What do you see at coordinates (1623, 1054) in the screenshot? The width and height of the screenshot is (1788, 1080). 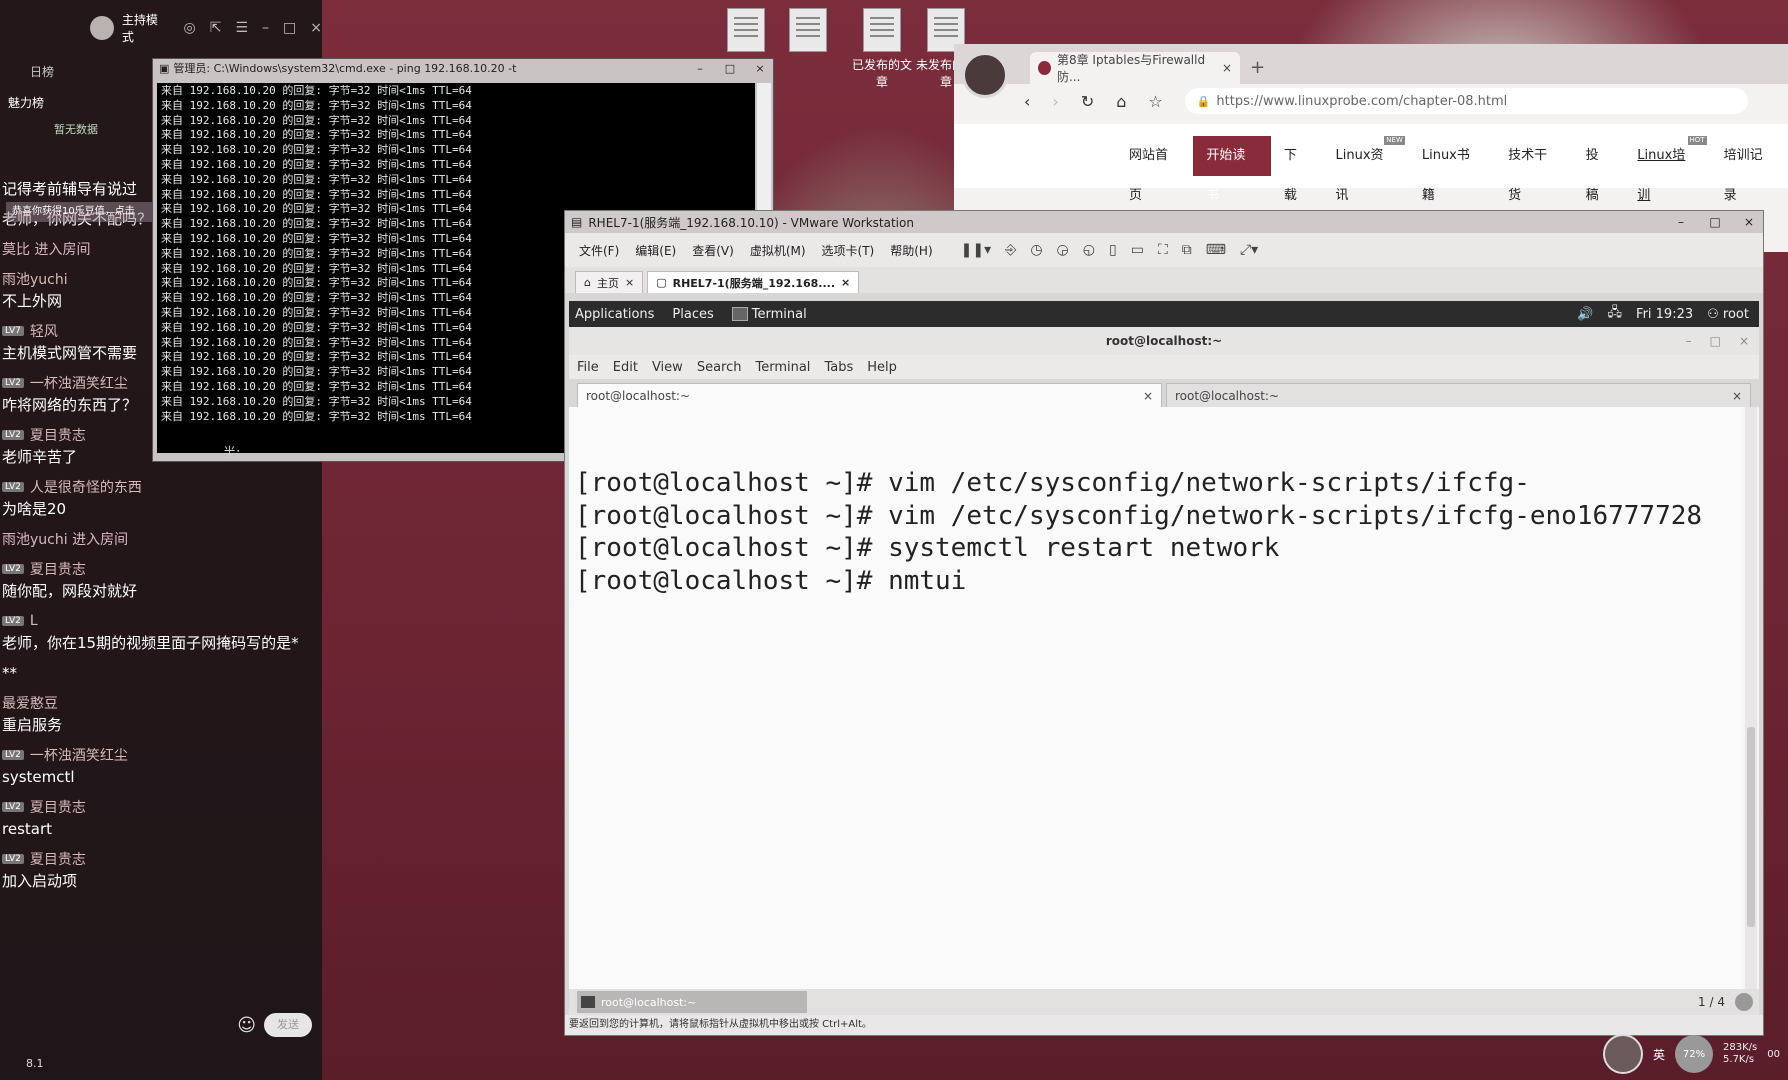 I see `streamer-avatar` at bounding box center [1623, 1054].